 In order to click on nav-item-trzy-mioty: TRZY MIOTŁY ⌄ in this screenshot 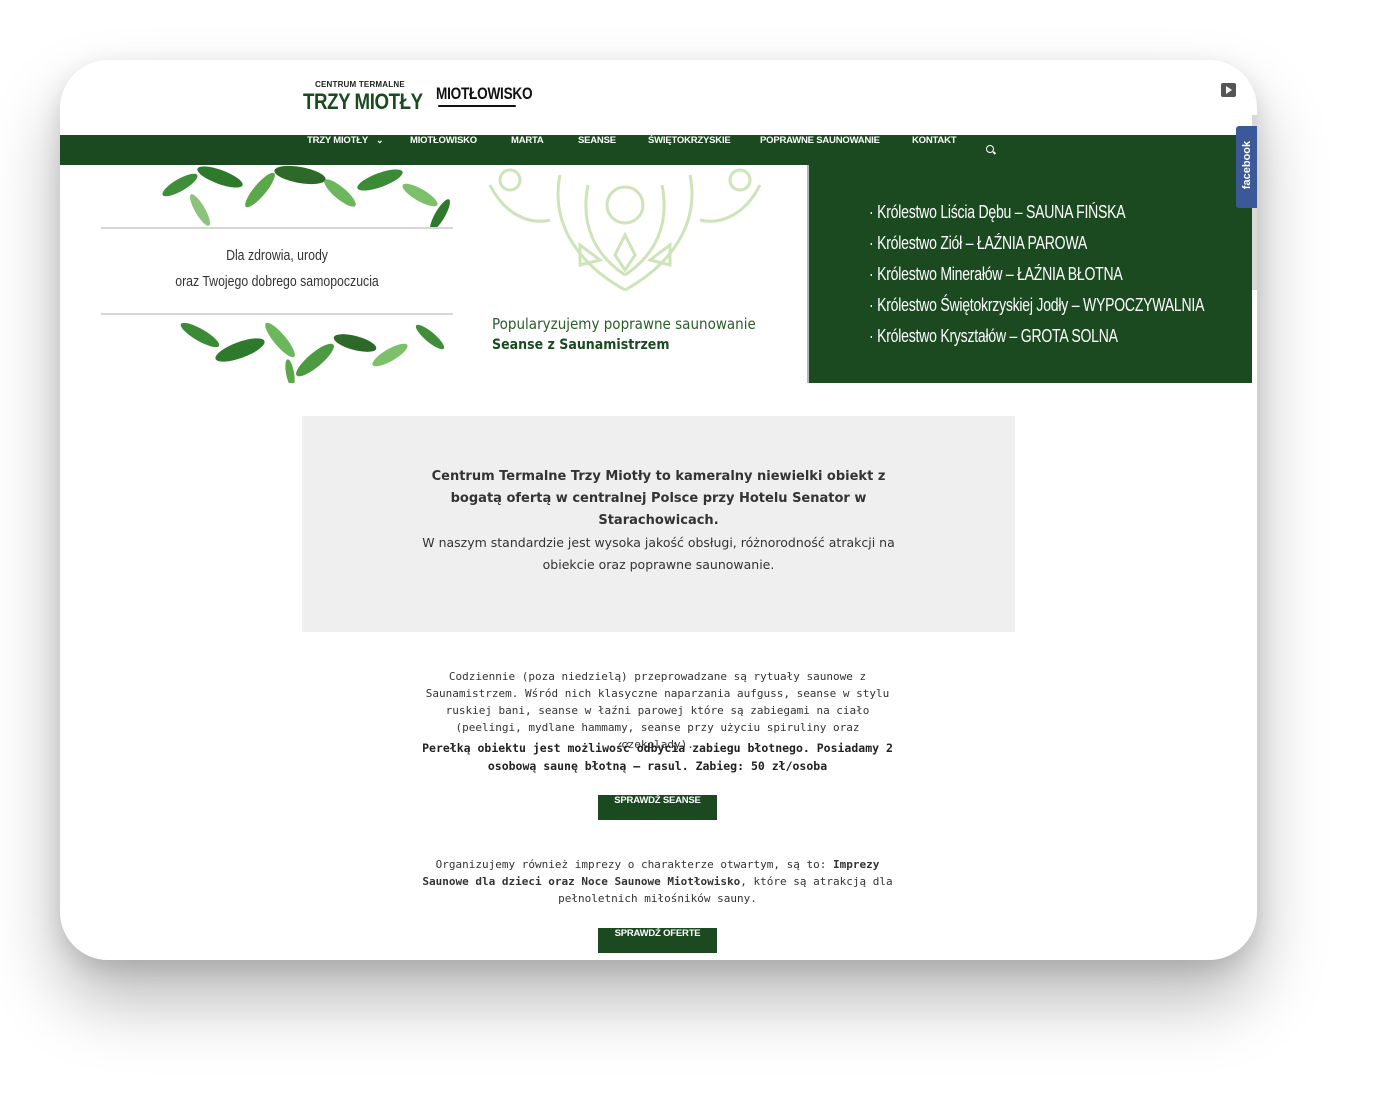, I will do `click(345, 150)`.